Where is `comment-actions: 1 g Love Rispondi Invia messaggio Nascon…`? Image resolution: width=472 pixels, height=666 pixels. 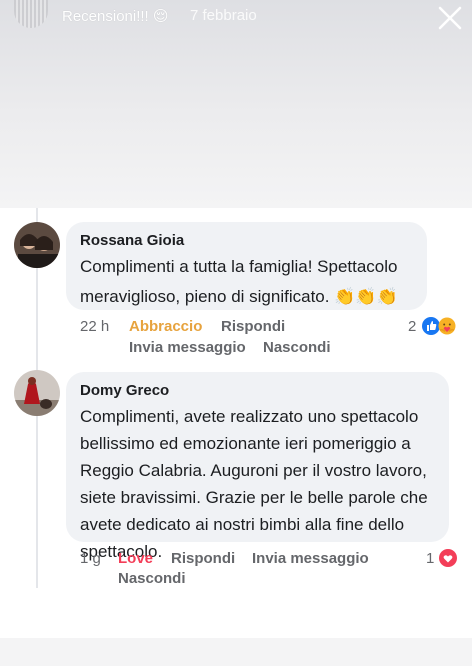 comment-actions: 1 g Love Rispondi Invia messaggio Nascon… is located at coordinates (250, 570).